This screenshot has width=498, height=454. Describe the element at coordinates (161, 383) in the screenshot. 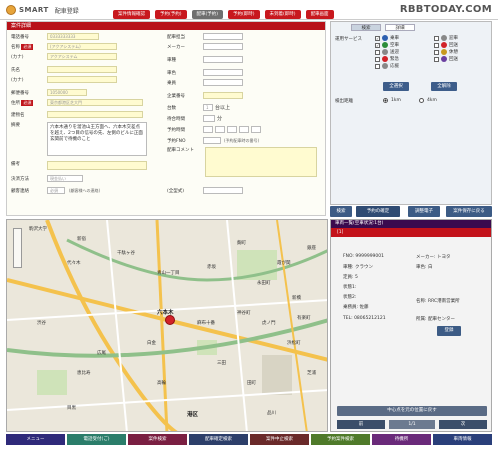

I see `map-place-label: 高輪` at that location.